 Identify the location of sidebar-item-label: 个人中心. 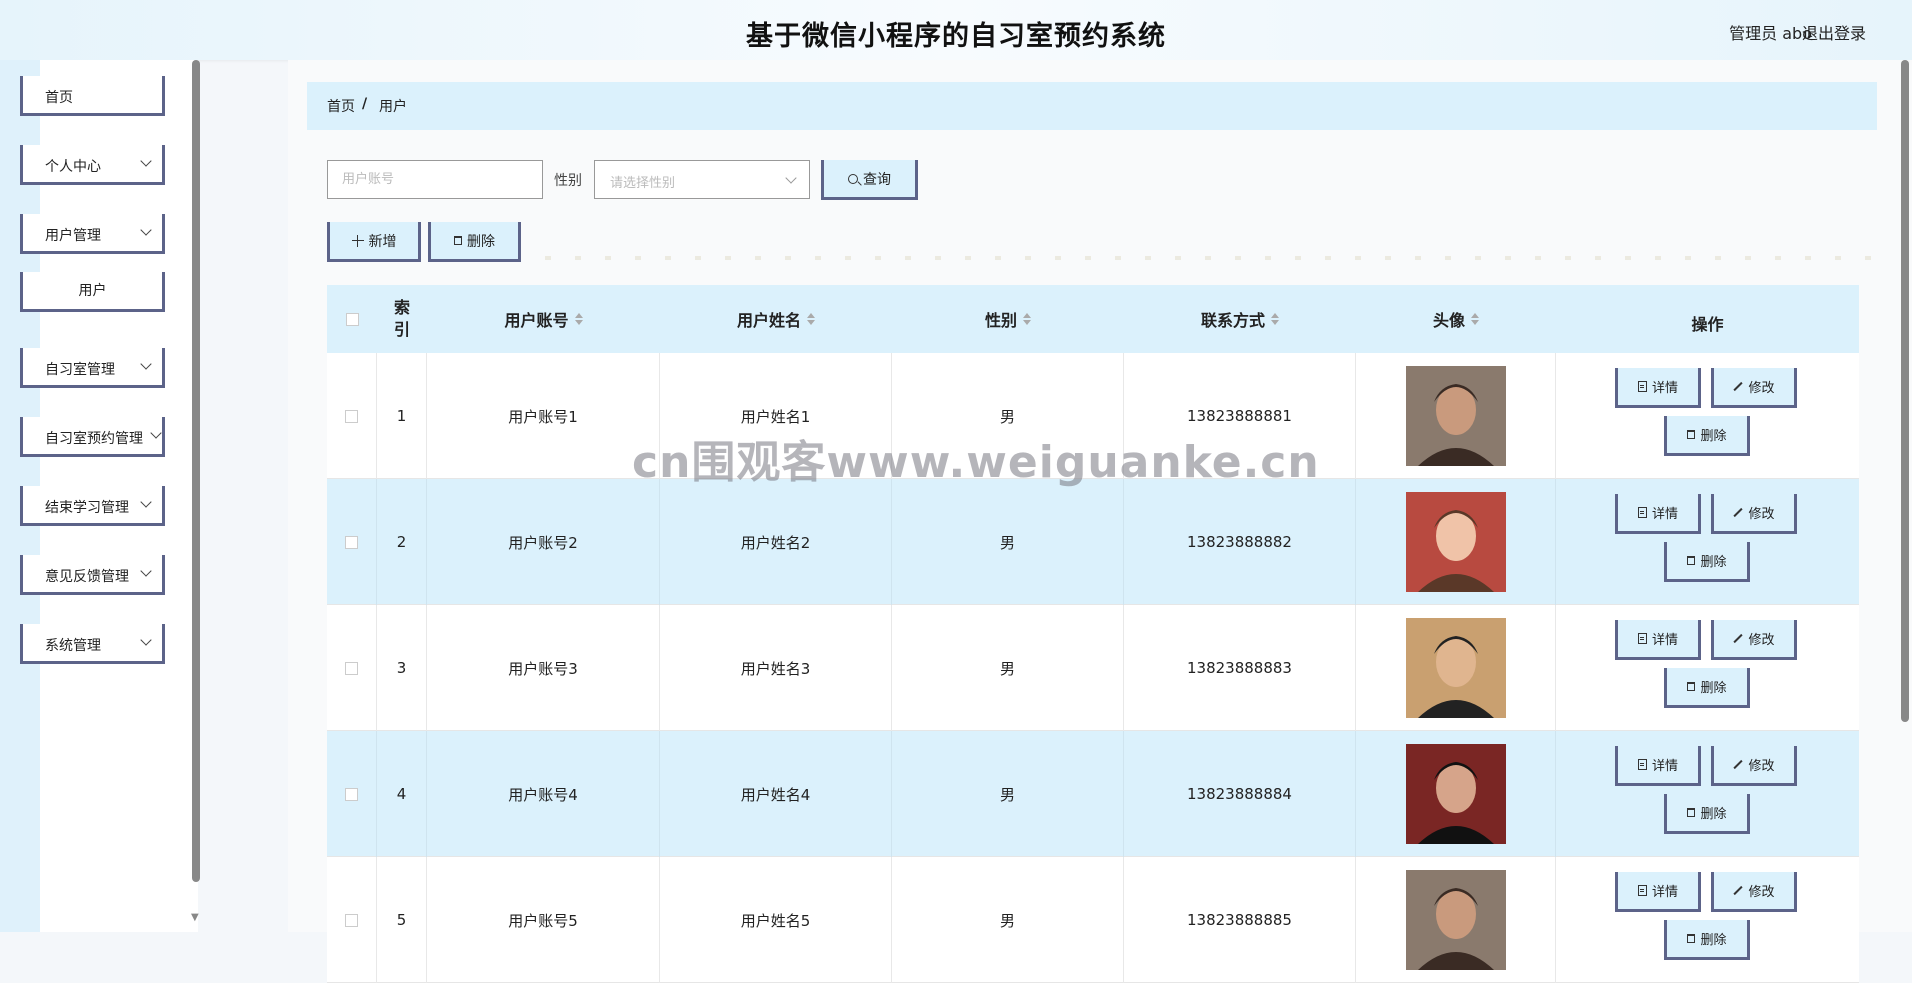
(73, 167).